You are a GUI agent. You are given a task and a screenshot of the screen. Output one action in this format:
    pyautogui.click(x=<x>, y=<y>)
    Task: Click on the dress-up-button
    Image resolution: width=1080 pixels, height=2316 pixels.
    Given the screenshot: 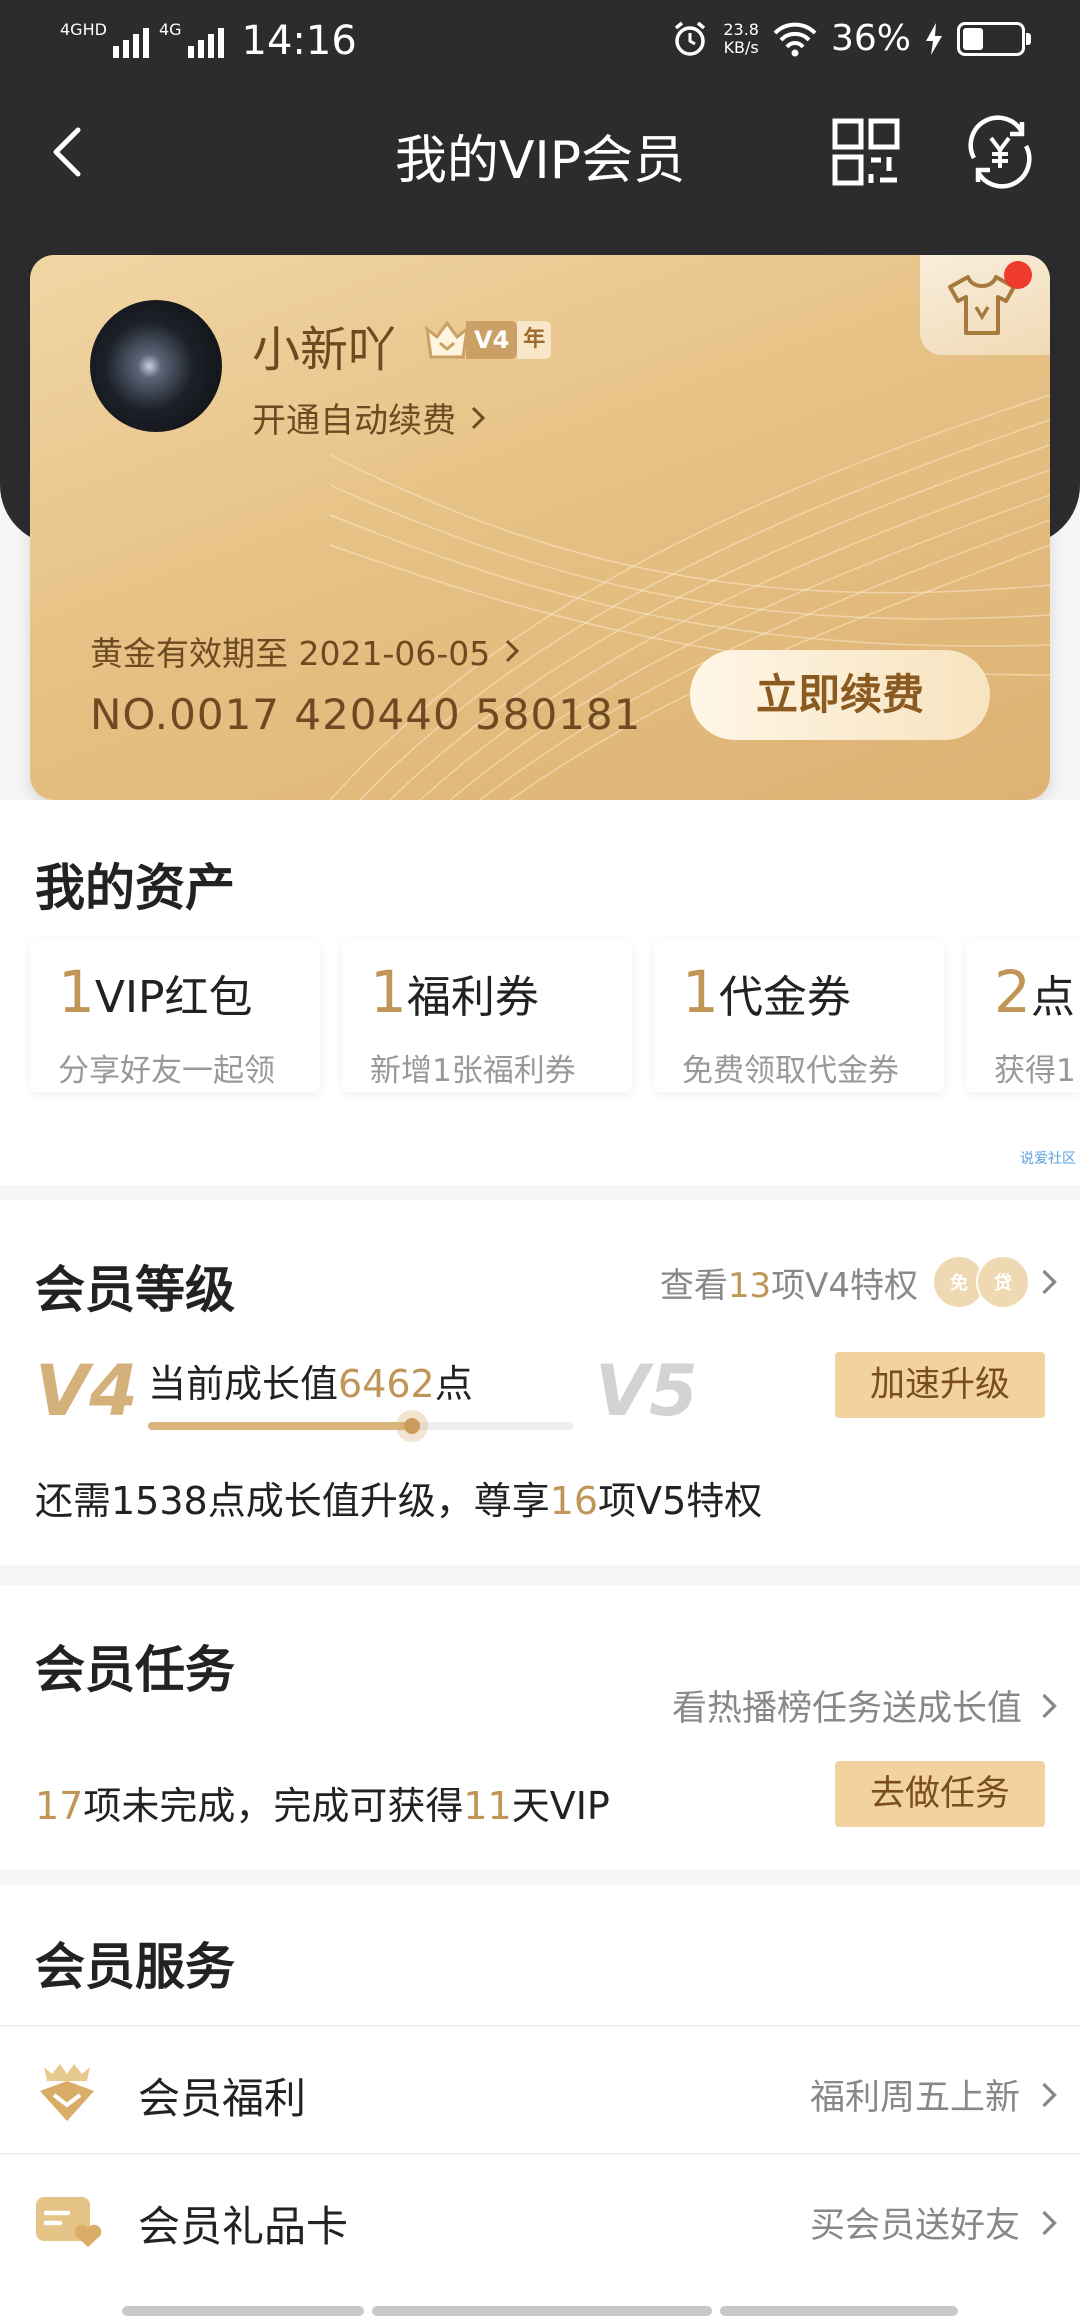 What is the action you would take?
    pyautogui.click(x=985, y=305)
    